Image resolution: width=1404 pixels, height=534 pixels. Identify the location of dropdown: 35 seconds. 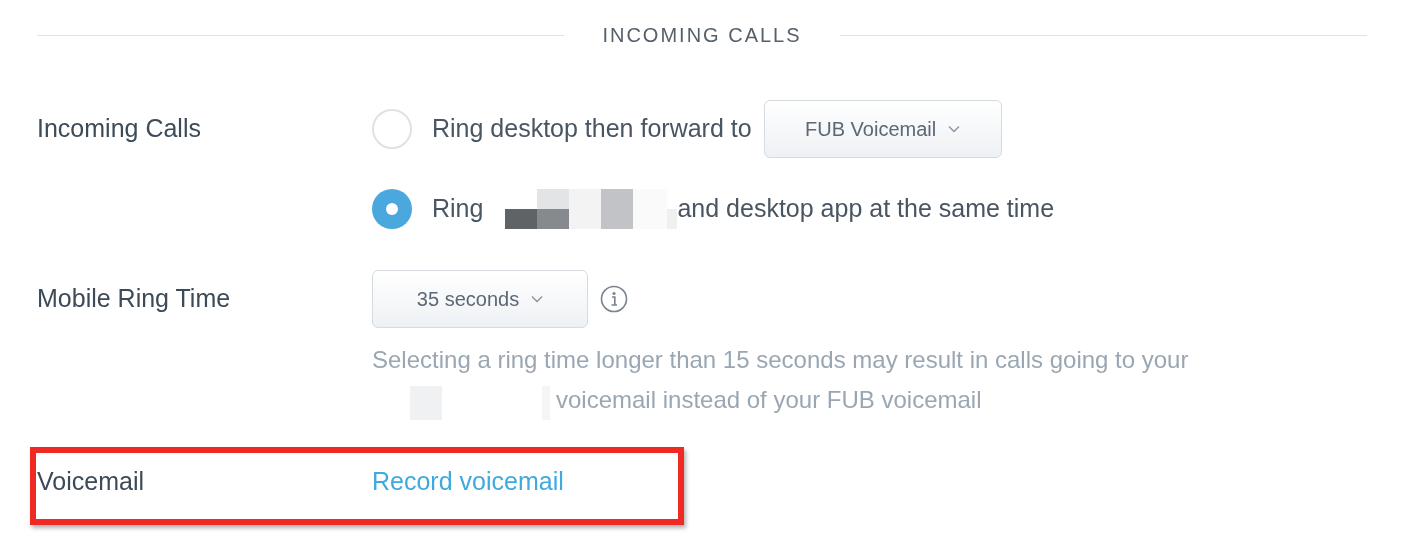
(480, 299).